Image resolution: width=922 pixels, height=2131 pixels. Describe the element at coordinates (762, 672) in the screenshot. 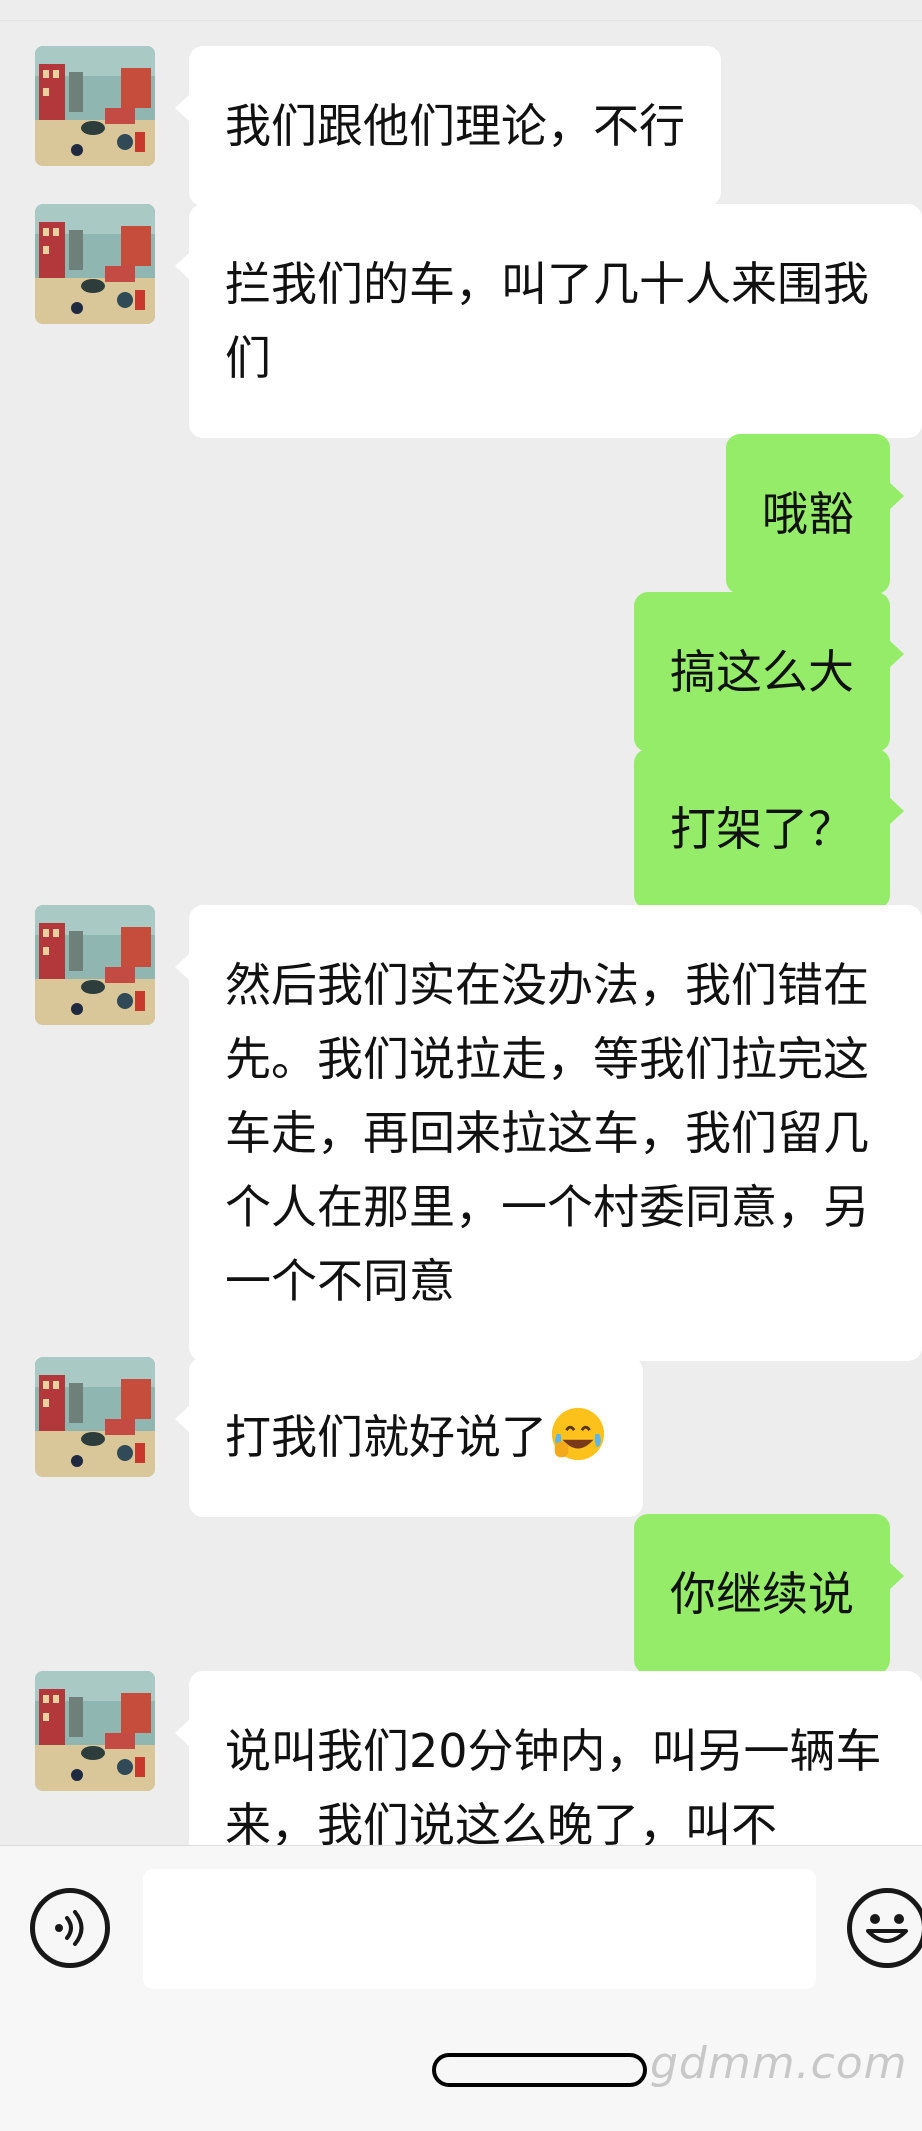

I see `message-text: 搞这么大` at that location.